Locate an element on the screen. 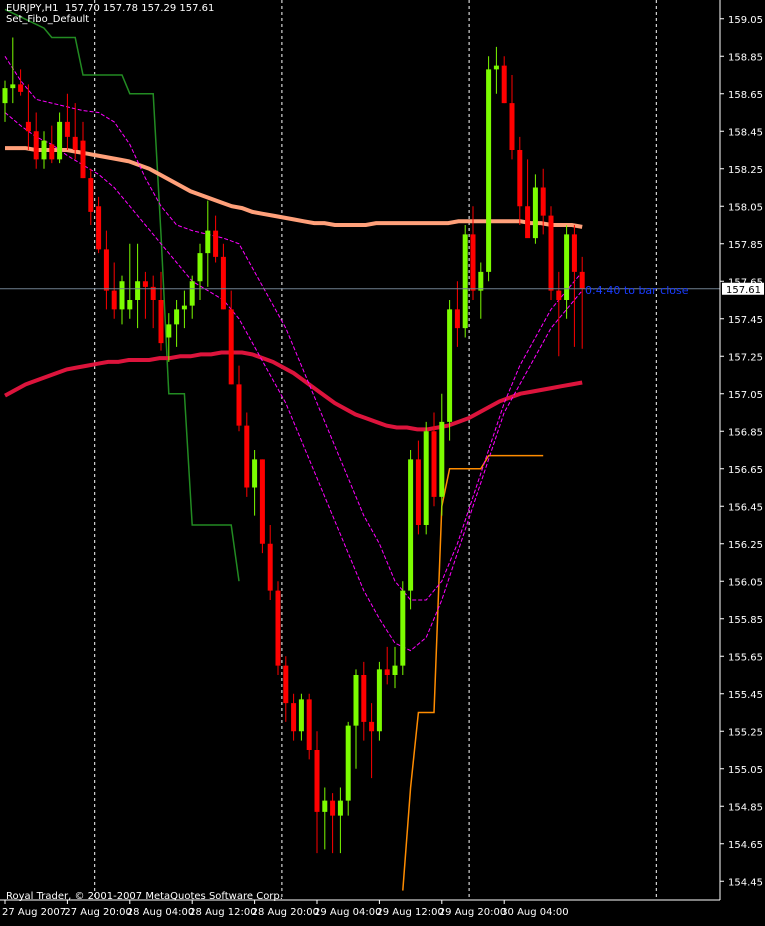 This screenshot has width=765, height=926. bar-close-timer: 0:4:40 to bar close is located at coordinates (637, 290).